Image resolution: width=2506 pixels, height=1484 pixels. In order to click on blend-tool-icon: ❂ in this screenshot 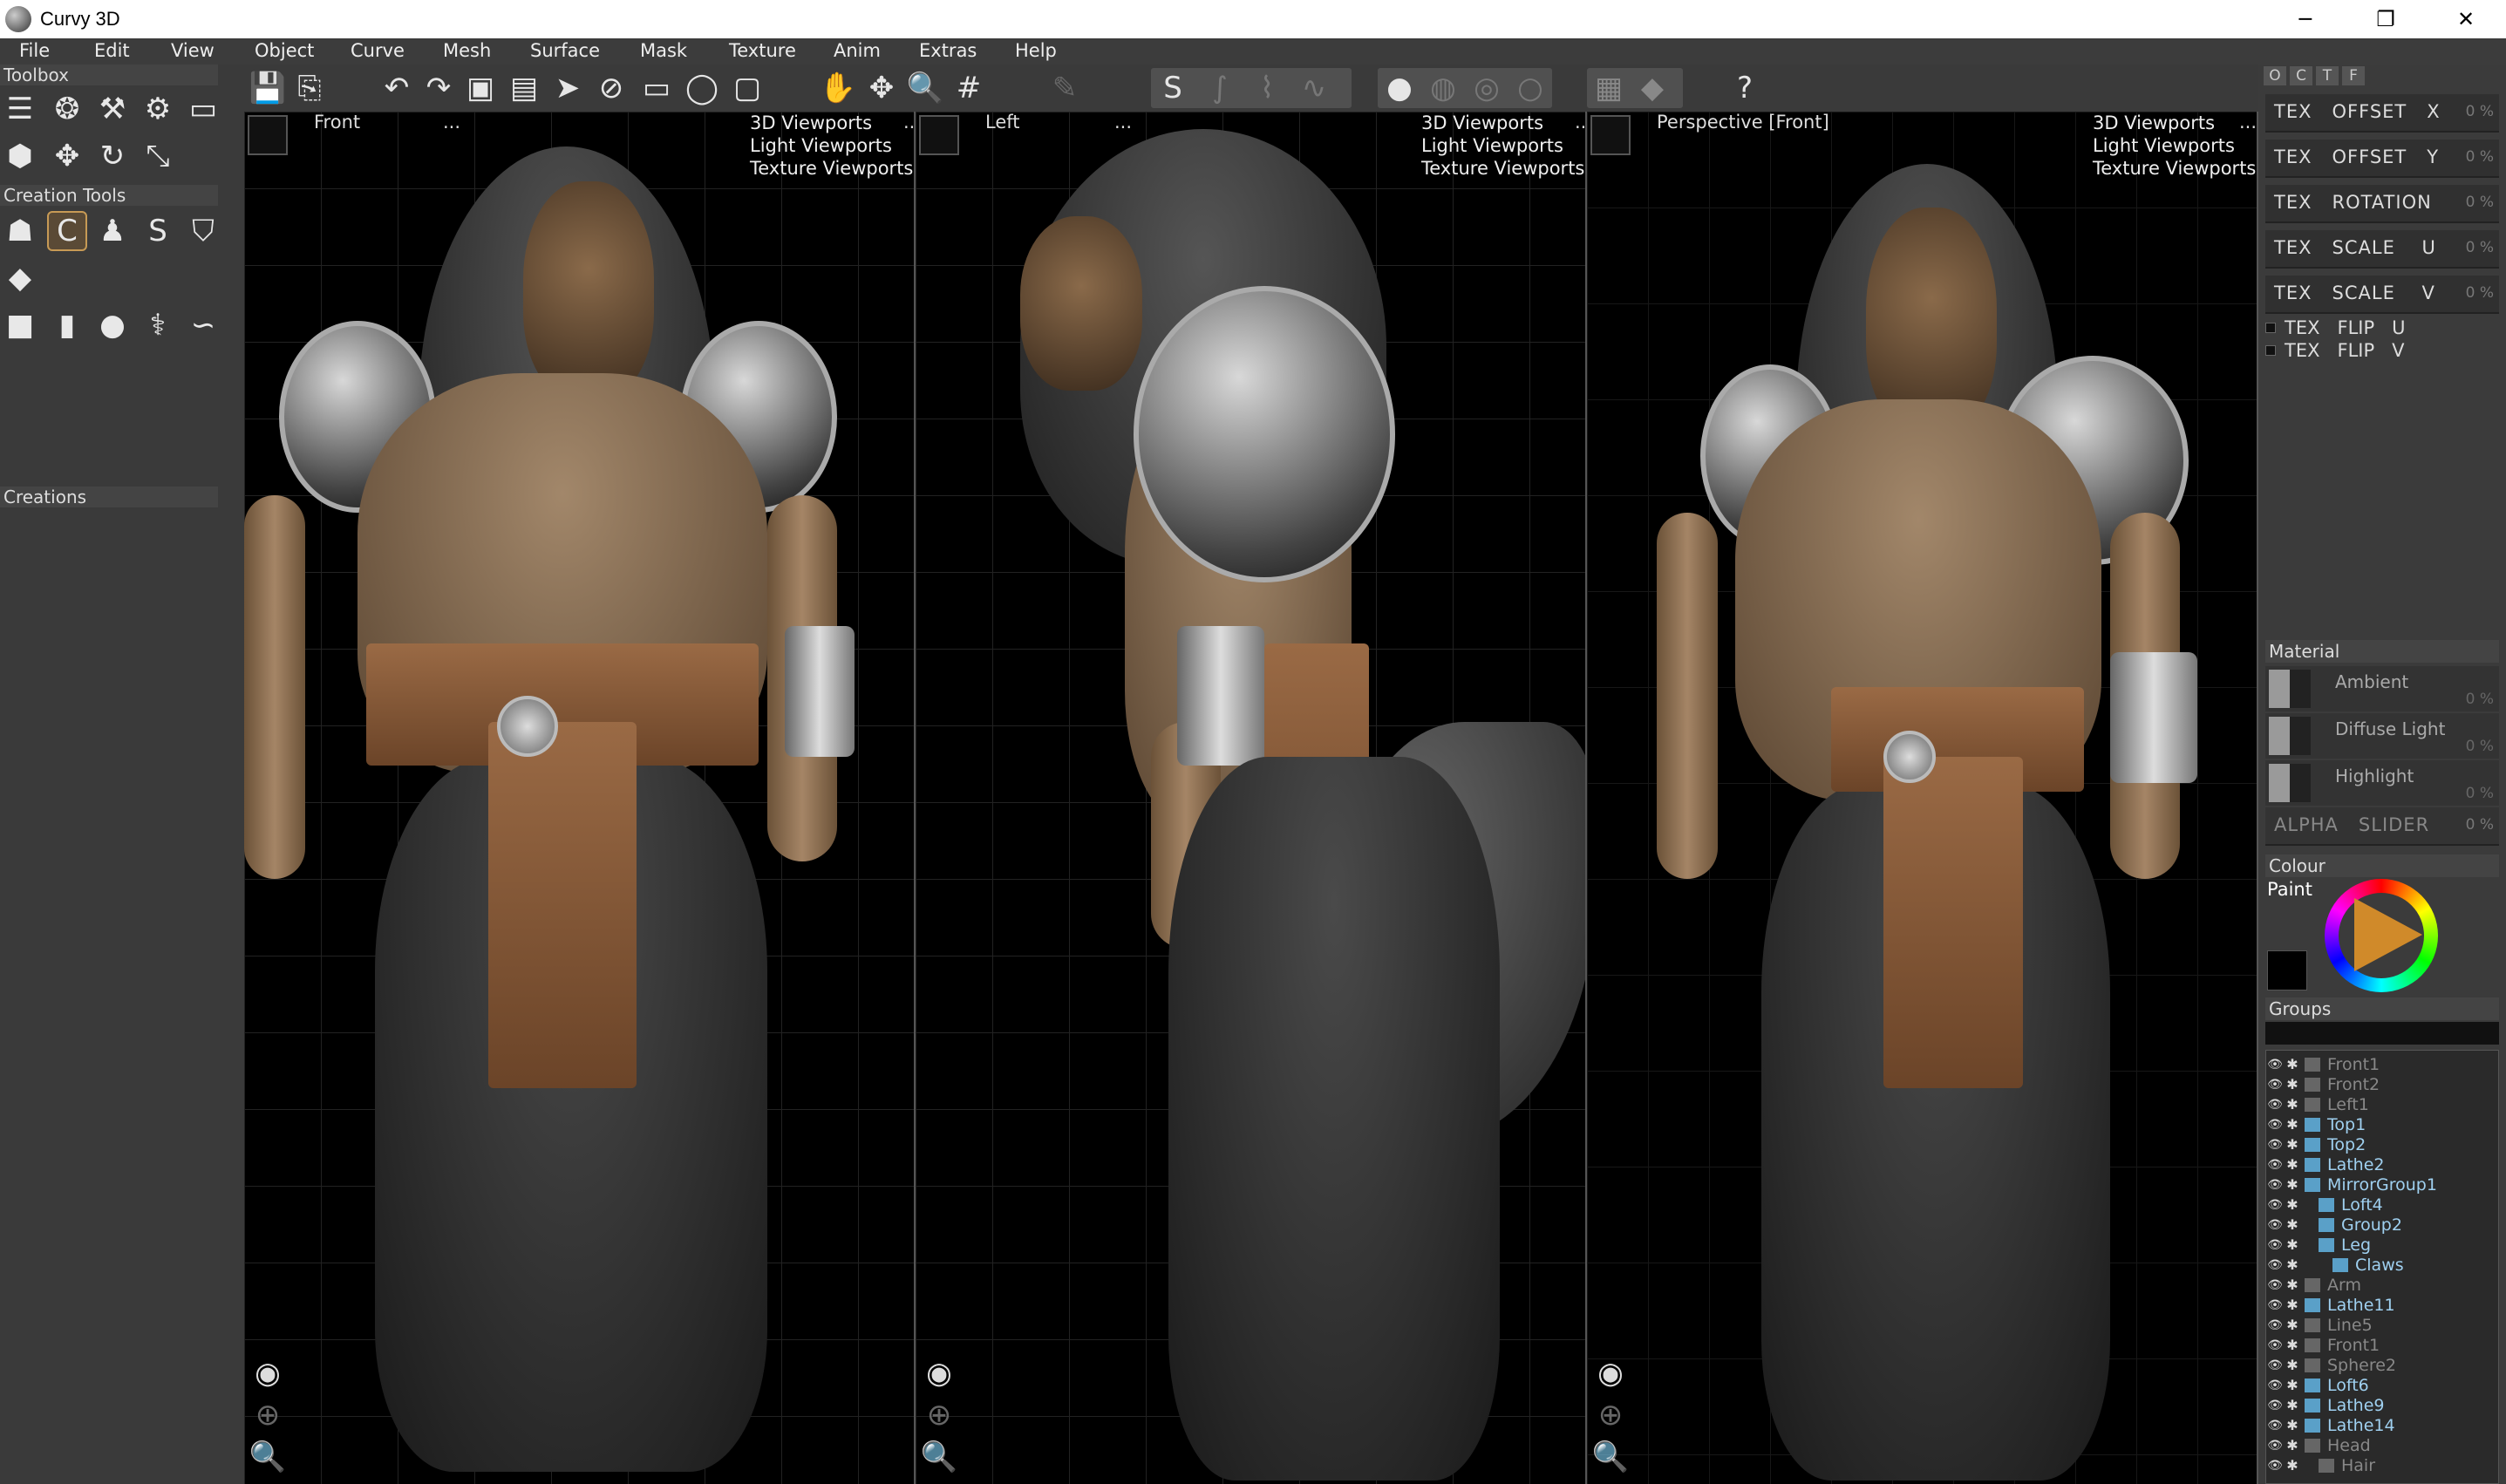, I will do `click(67, 109)`.